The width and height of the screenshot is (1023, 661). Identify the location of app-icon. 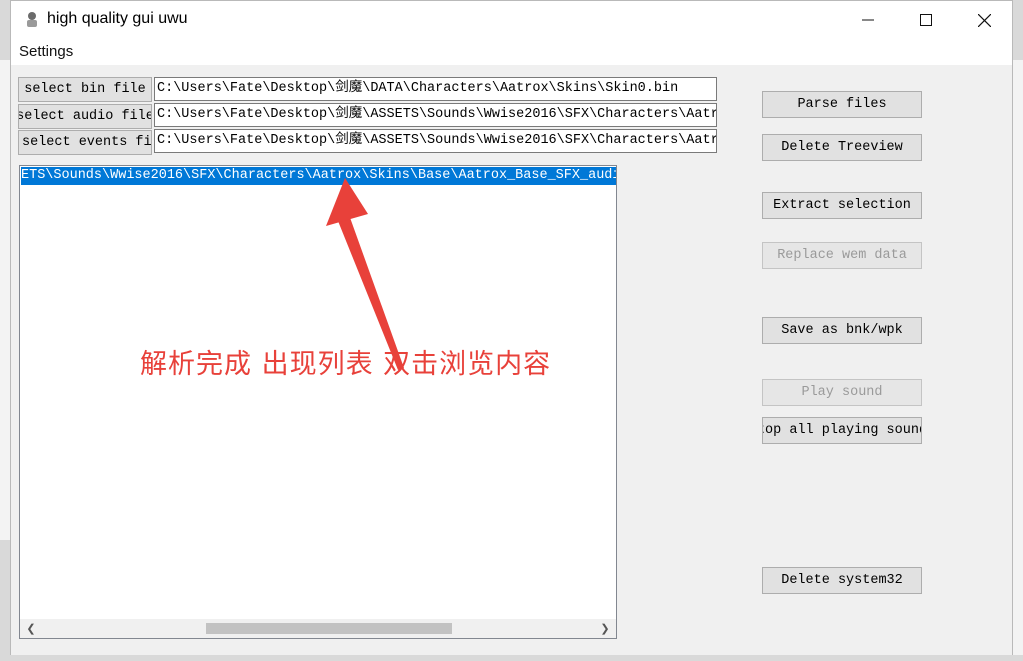
(32, 19).